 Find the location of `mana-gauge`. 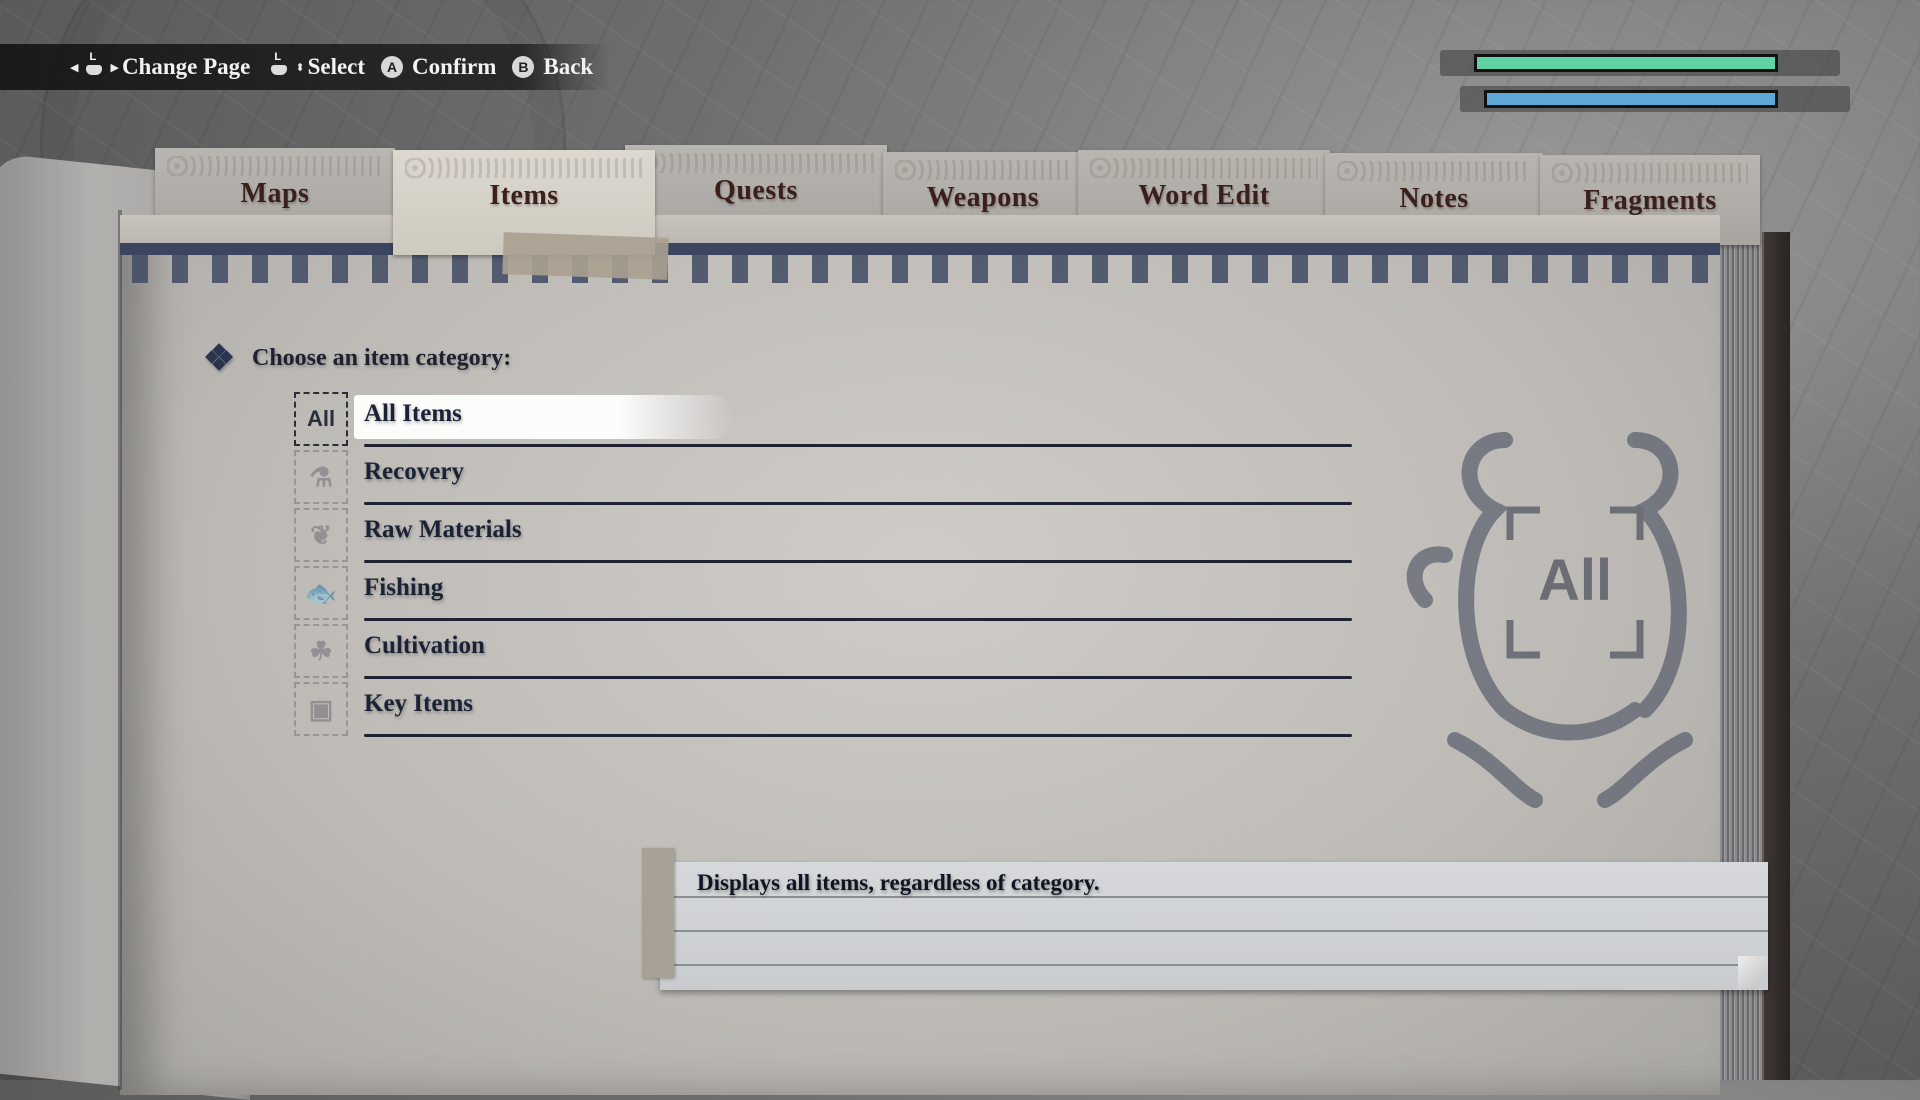

mana-gauge is located at coordinates (1631, 99).